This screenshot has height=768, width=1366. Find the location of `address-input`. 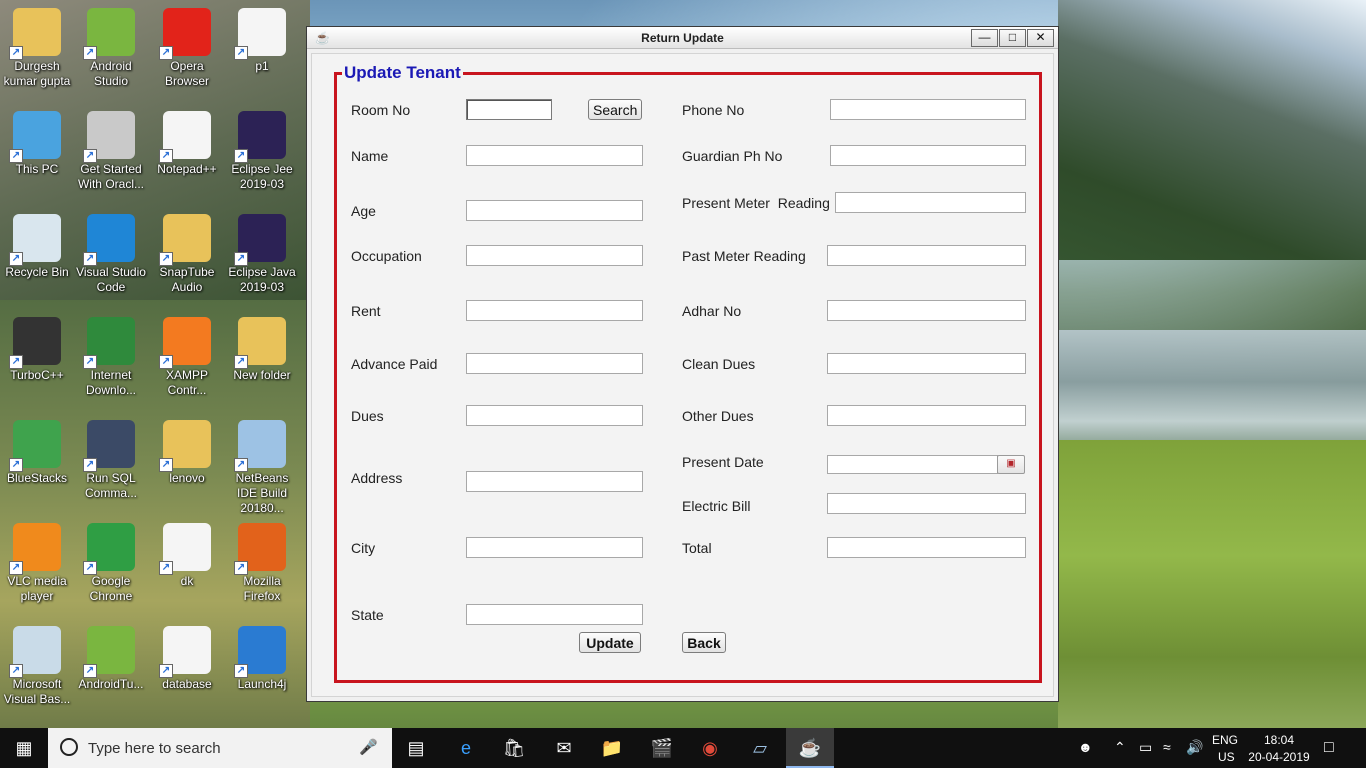

address-input is located at coordinates (554, 481).